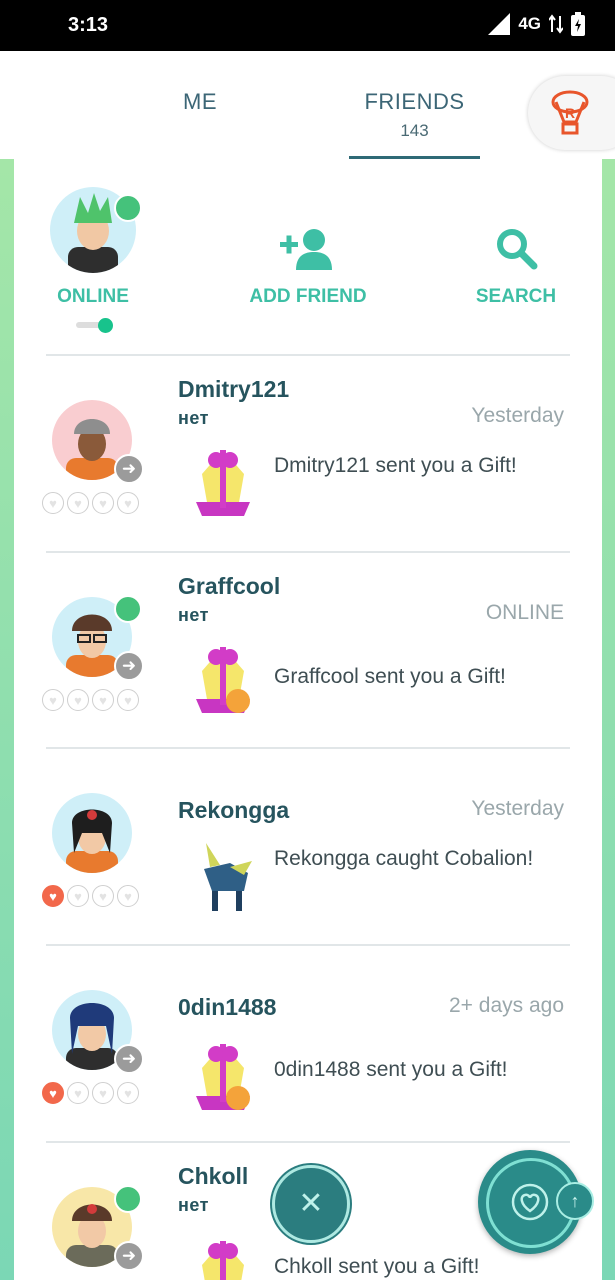  What do you see at coordinates (128, 208) in the screenshot?
I see `my-online-indicator` at bounding box center [128, 208].